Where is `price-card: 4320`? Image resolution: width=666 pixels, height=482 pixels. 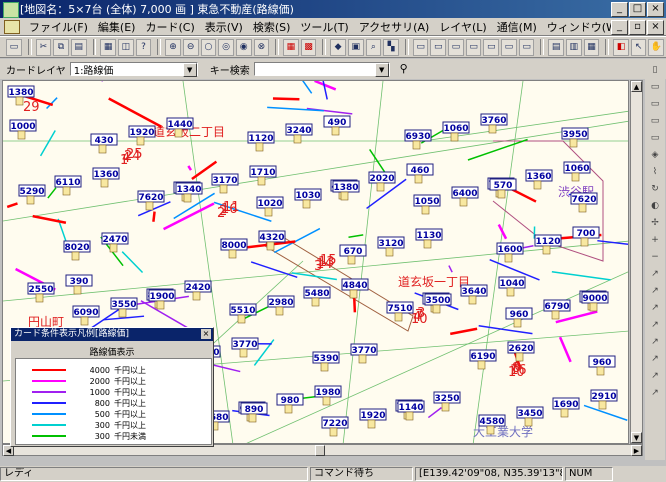
price-card: 4320 is located at coordinates (272, 240).